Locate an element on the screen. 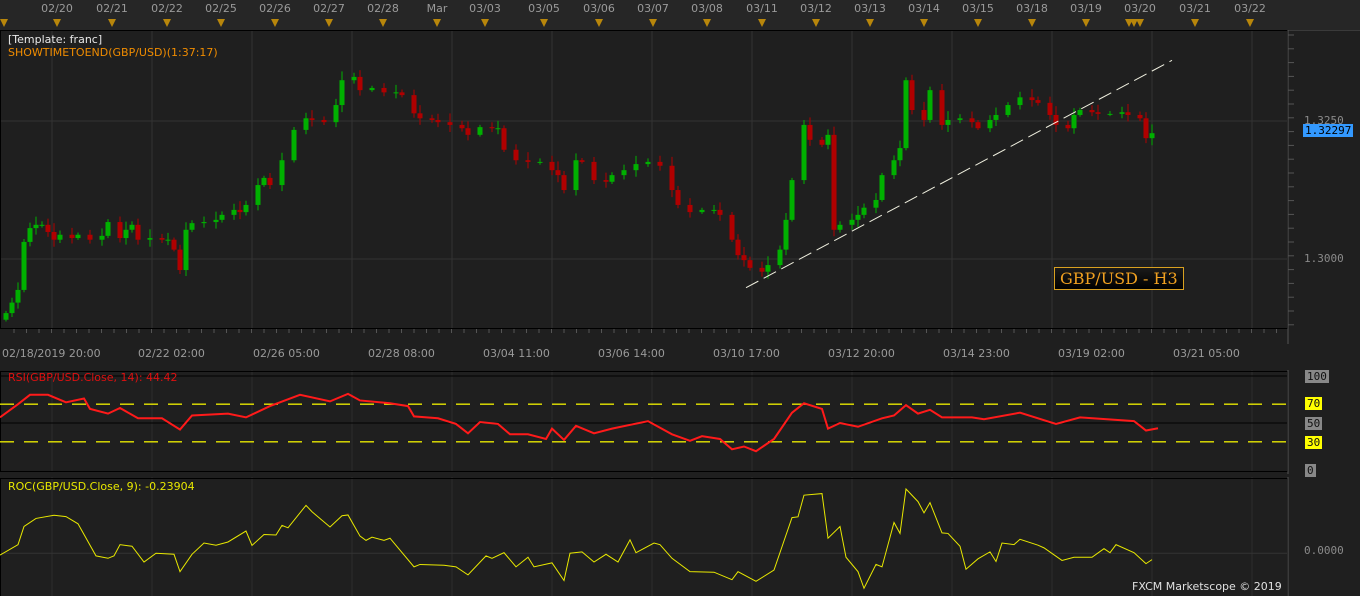 Image resolution: width=1360 pixels, height=596 pixels. date-label: 03/06 is located at coordinates (599, 8).